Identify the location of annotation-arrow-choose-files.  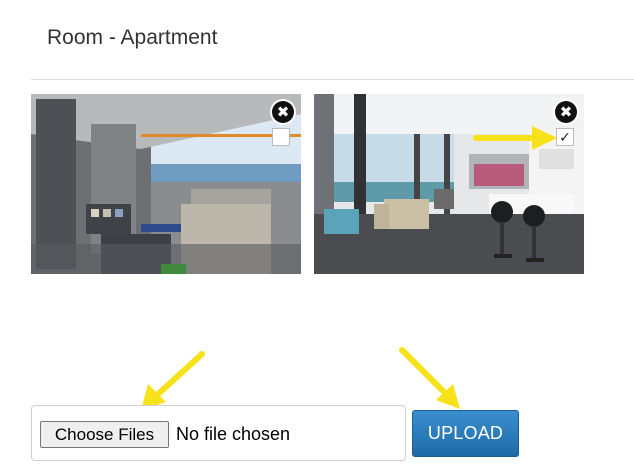
(173, 380).